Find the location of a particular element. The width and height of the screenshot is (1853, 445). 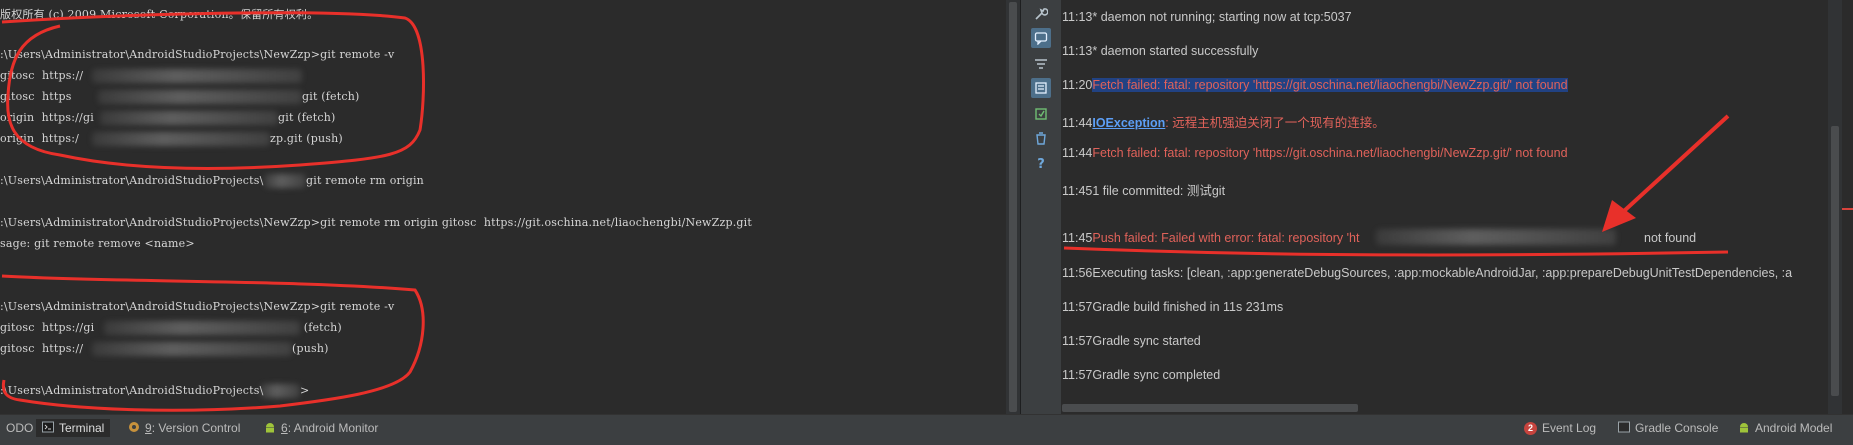

tab-todo: ODO is located at coordinates (19, 428).